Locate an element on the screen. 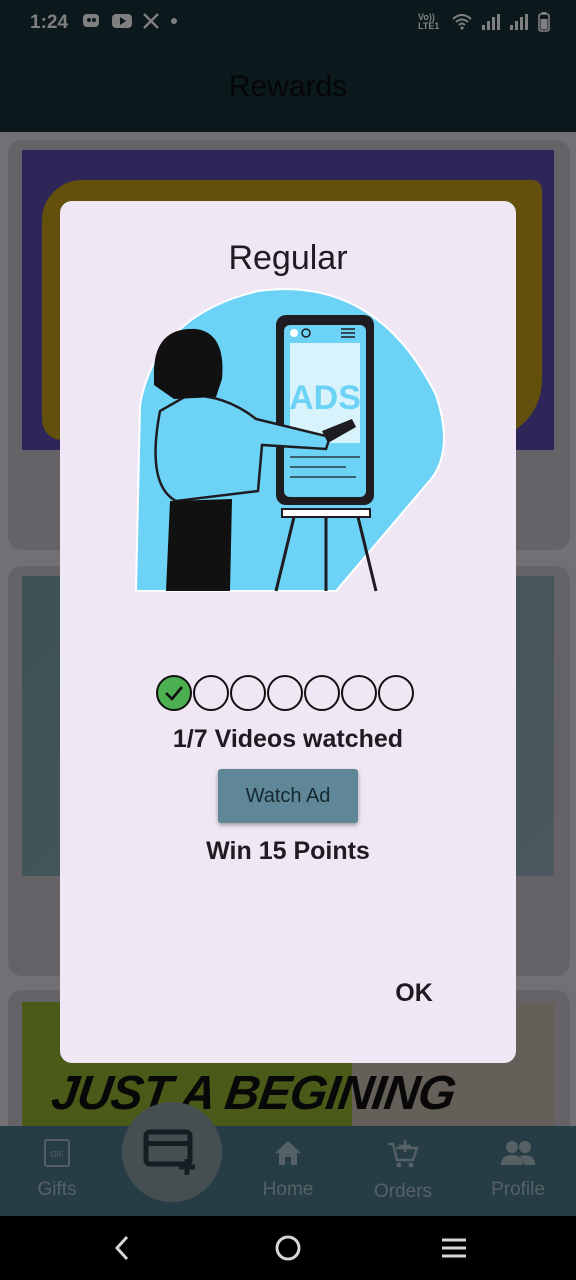 The height and width of the screenshot is (1280, 576). videos-watched-text: 1/7 Videos watched is located at coordinates (288, 739).